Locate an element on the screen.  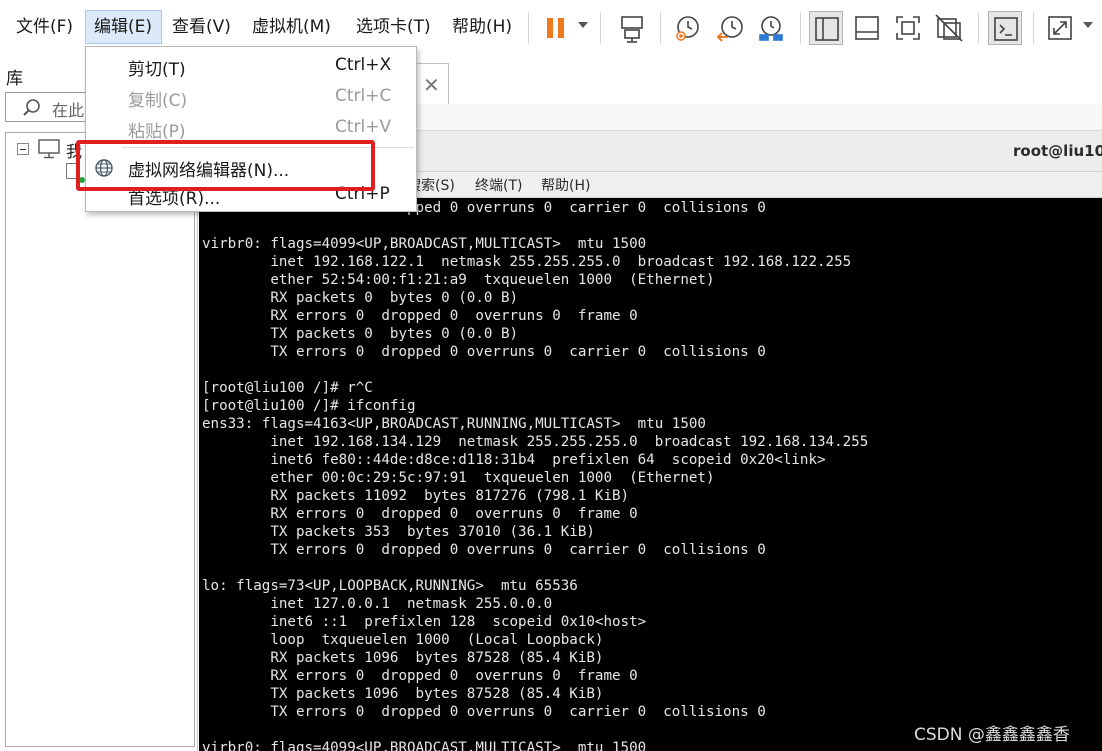
terminal-line: TX packets 1096 bytes 87528 (85.4 KiB) is located at coordinates (403, 694).